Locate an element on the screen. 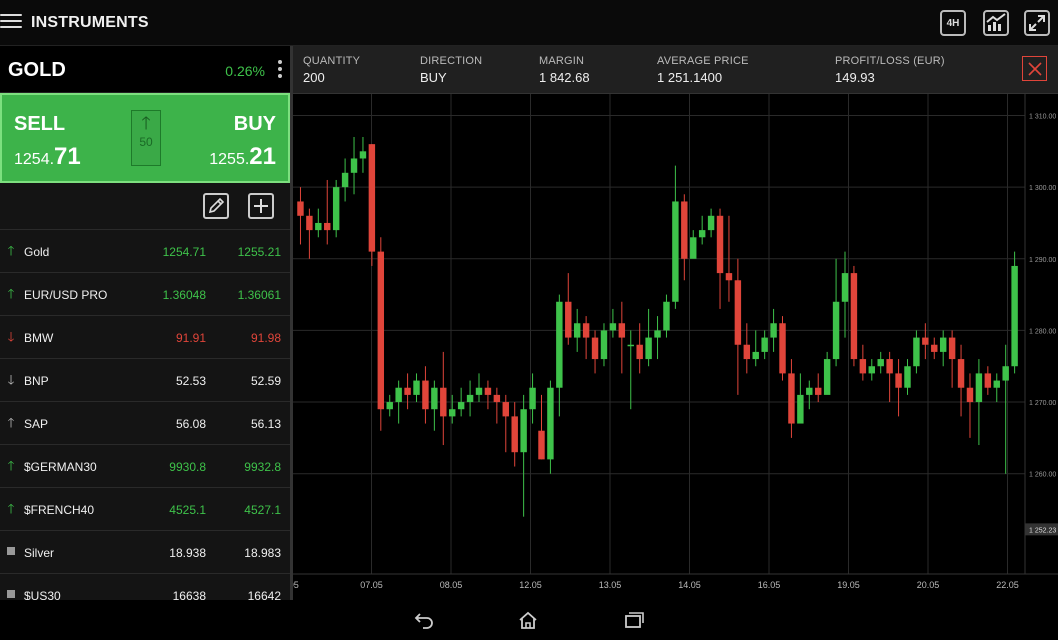  more-options-icon is located at coordinates (280, 70).